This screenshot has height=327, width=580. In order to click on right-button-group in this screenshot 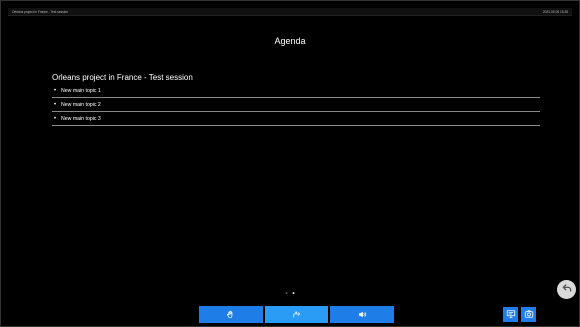, I will do `click(519, 314)`.